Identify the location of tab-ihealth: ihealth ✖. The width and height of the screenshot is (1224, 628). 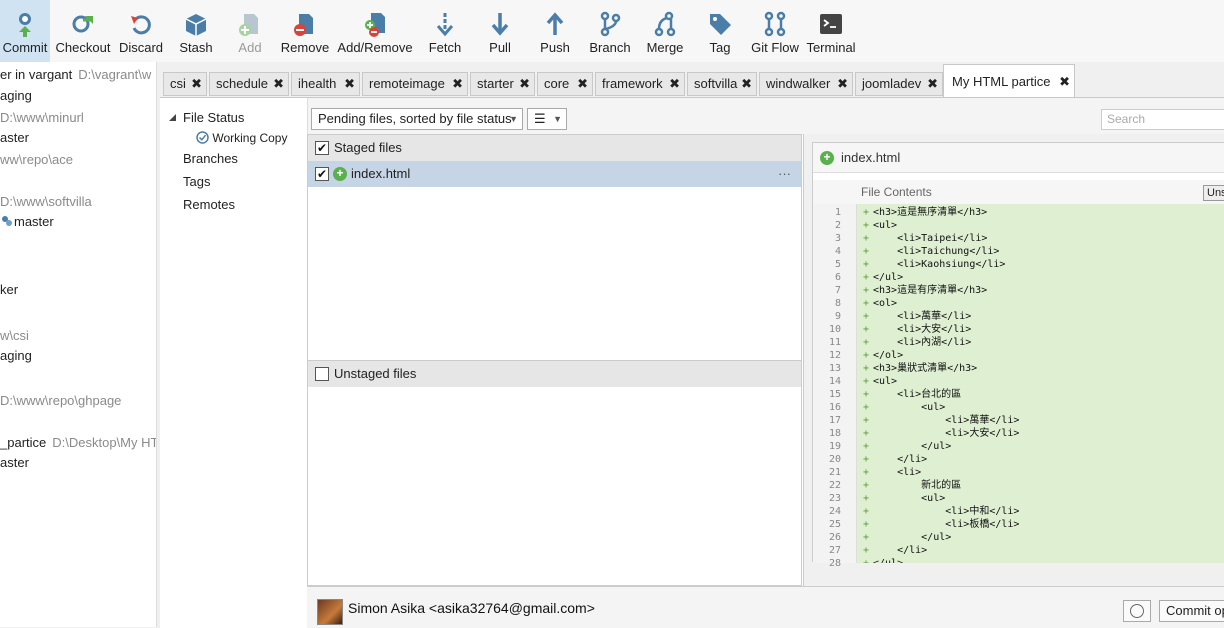
(325, 84).